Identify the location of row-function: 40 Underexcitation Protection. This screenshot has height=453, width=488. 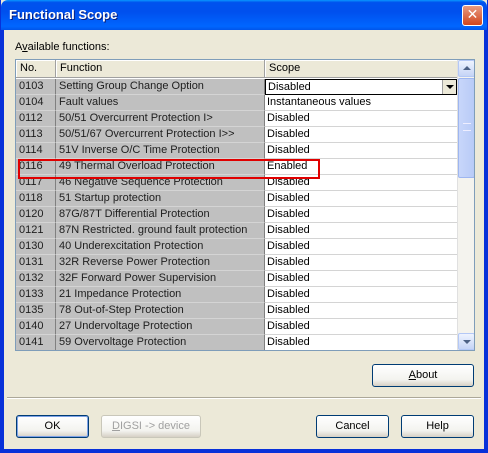
(160, 247).